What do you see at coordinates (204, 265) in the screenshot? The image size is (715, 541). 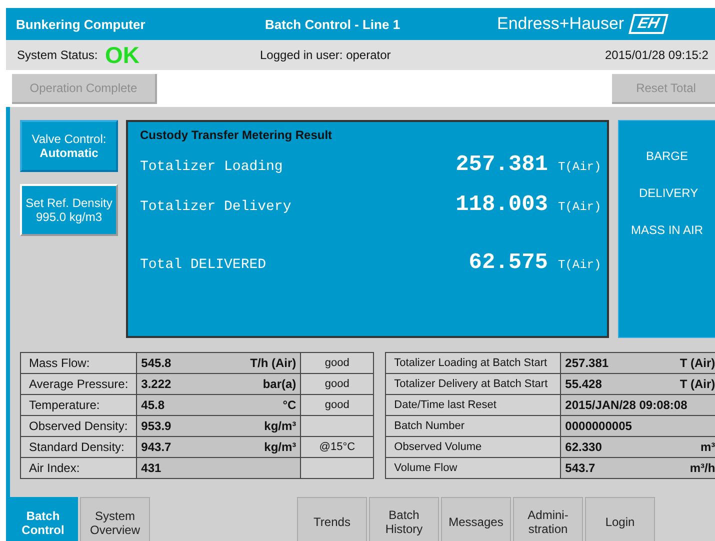 I see `total-label: Total DELIVERED` at bounding box center [204, 265].